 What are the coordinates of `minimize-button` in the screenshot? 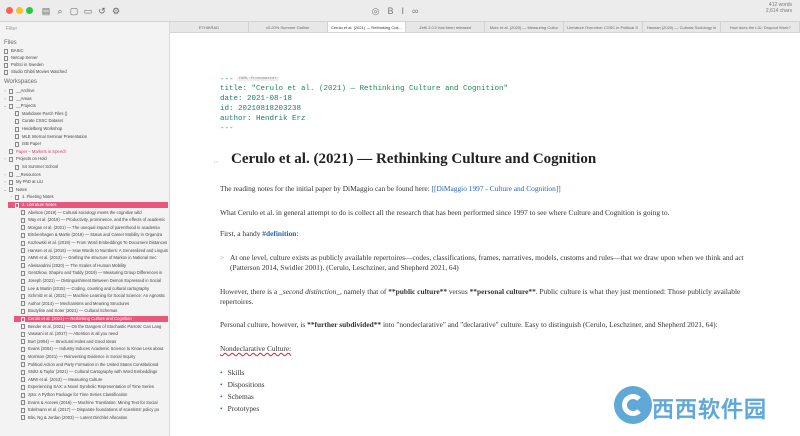 It's located at (19, 10).